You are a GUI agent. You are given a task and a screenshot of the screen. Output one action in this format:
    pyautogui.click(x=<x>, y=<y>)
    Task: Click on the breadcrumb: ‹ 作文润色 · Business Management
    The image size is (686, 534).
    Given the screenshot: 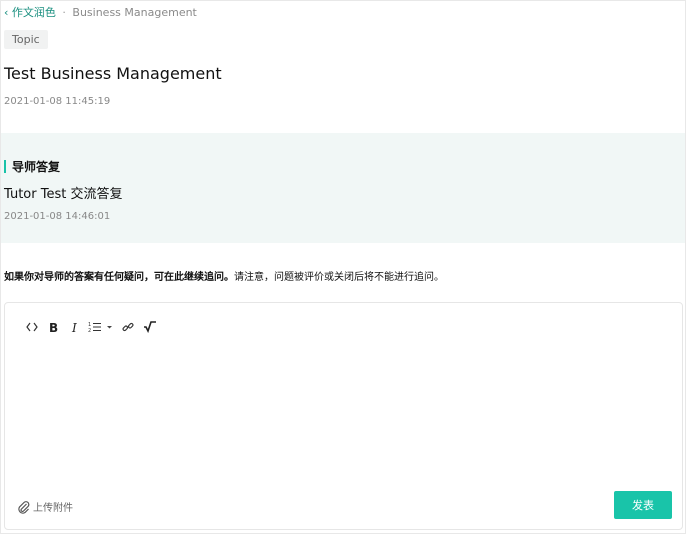 What is the action you would take?
    pyautogui.click(x=100, y=12)
    